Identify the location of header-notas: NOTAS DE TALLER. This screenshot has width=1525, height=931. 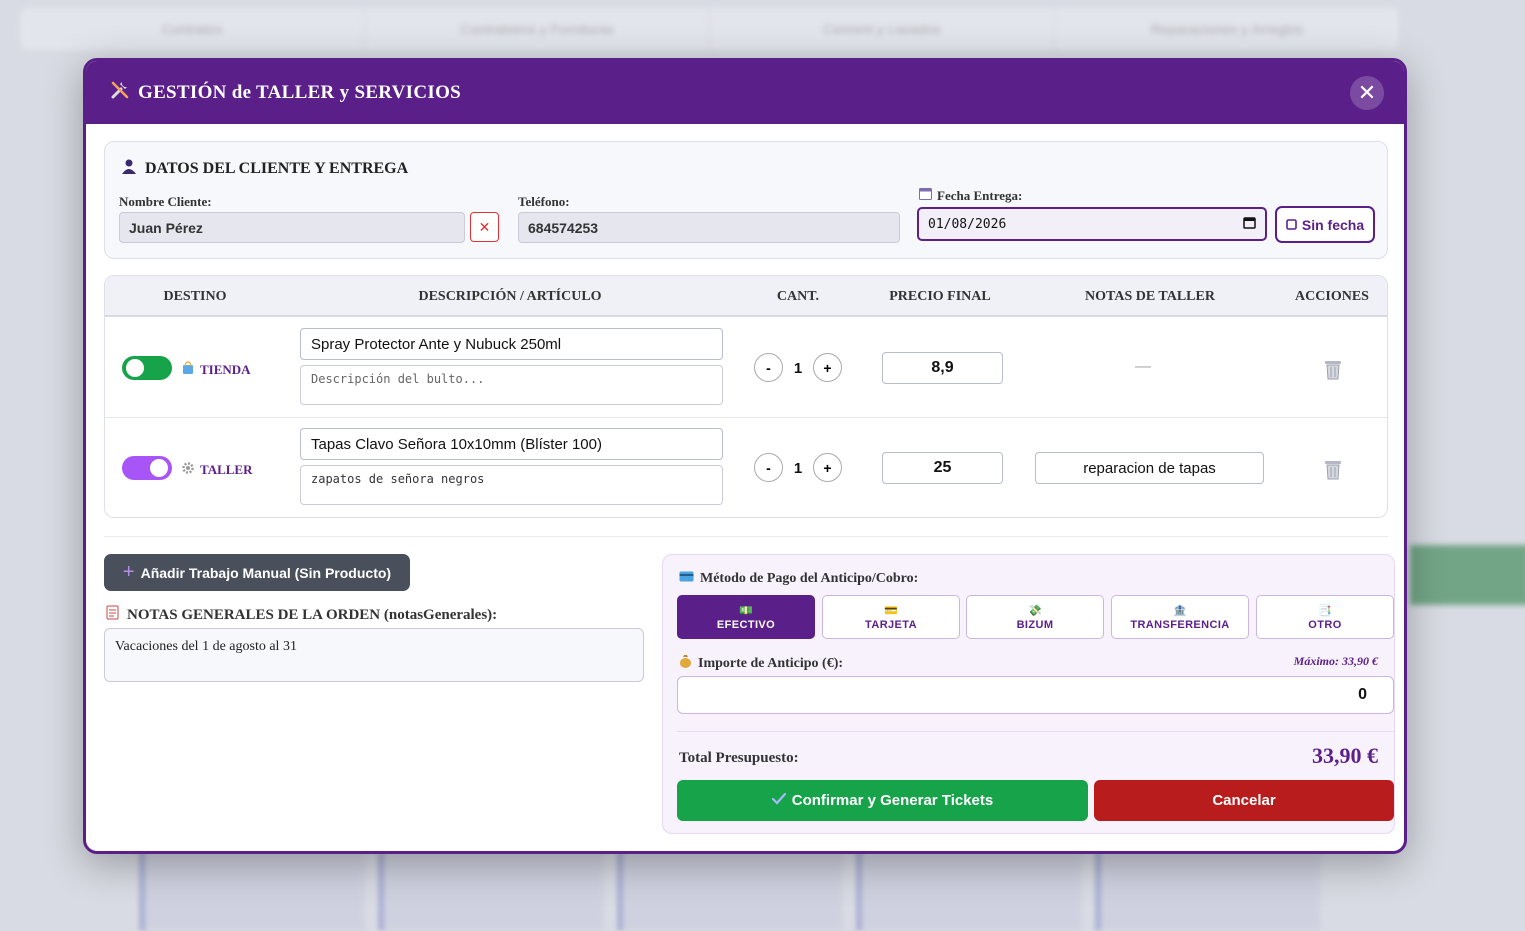
(1150, 296).